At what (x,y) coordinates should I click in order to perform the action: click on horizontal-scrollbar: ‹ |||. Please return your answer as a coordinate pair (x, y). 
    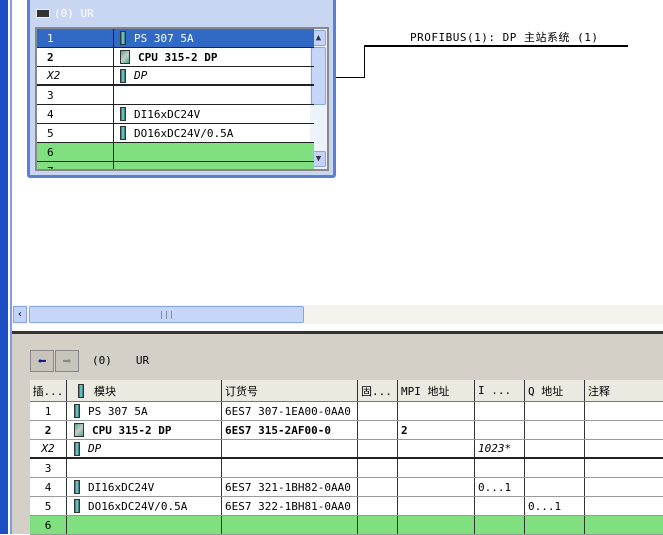
    Looking at the image, I should click on (337, 314).